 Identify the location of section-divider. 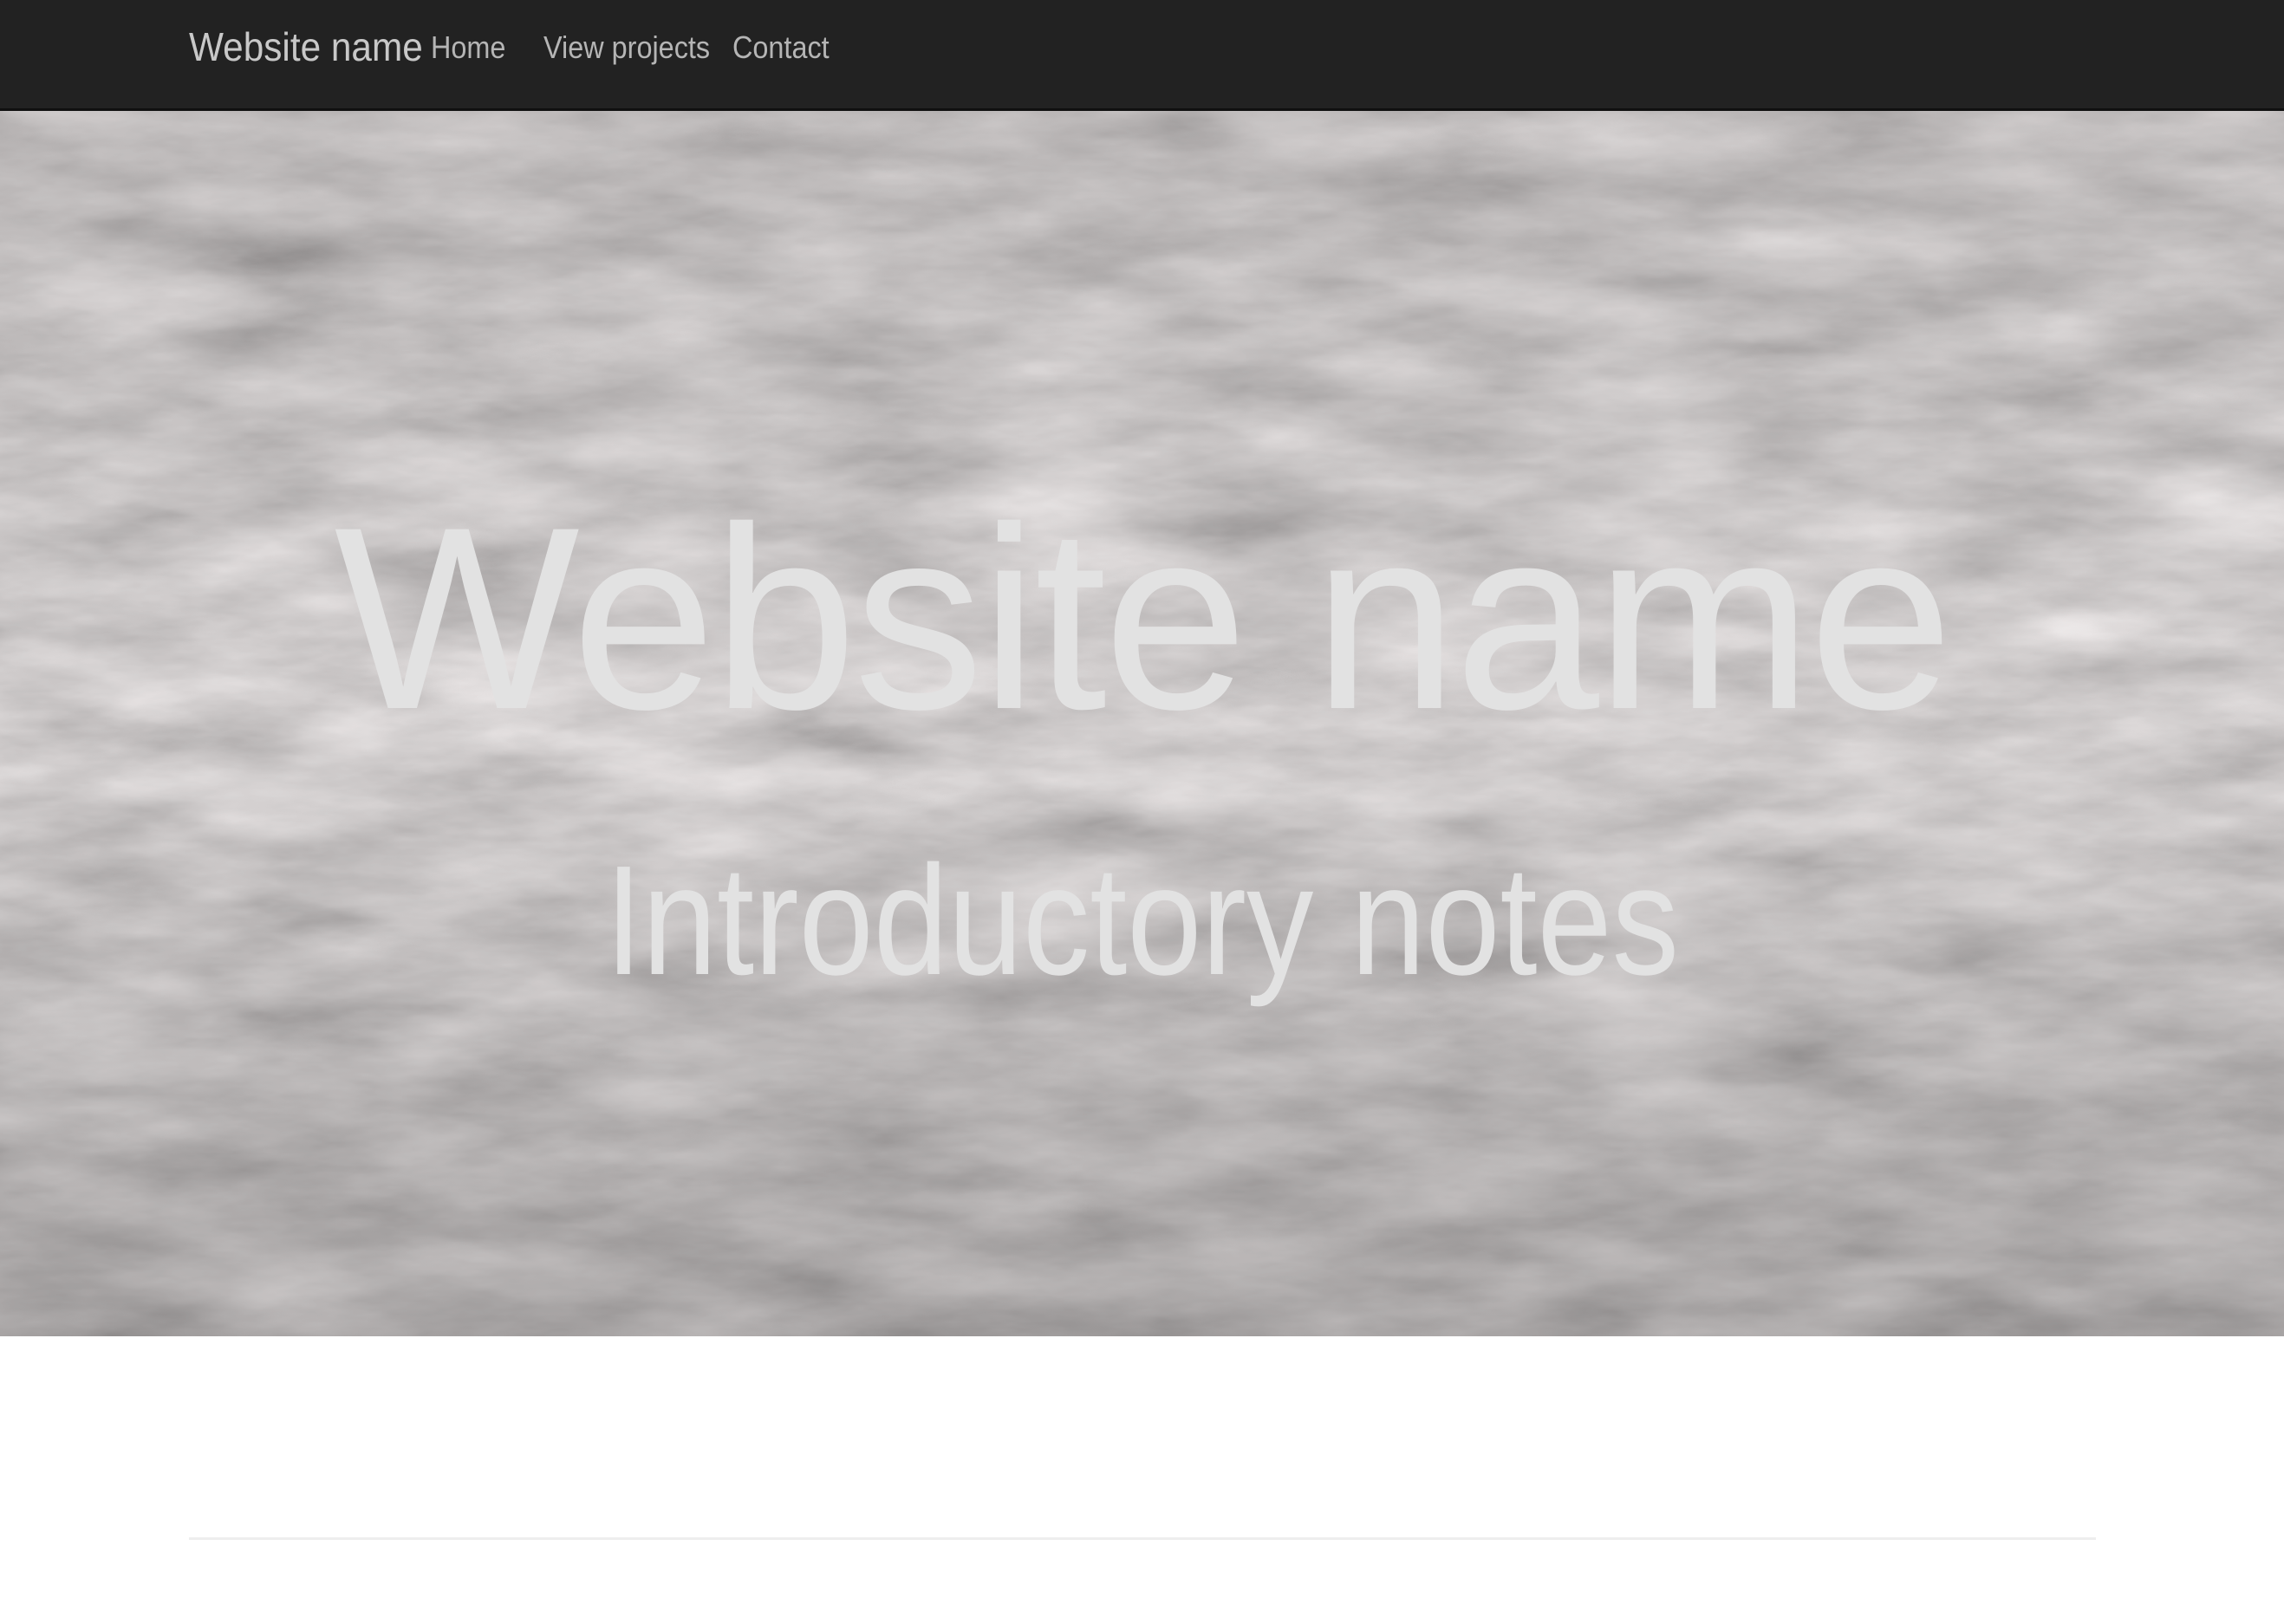
(1142, 1538).